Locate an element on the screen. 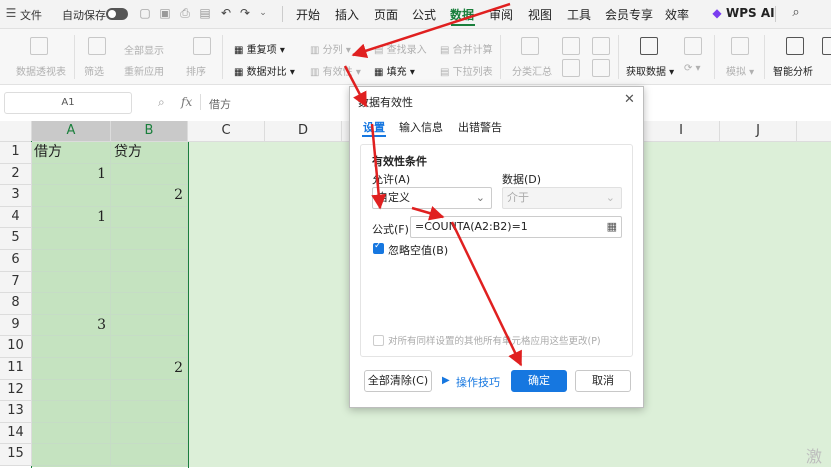  fill-button: ▦ 填充 ▾ is located at coordinates (394, 70).